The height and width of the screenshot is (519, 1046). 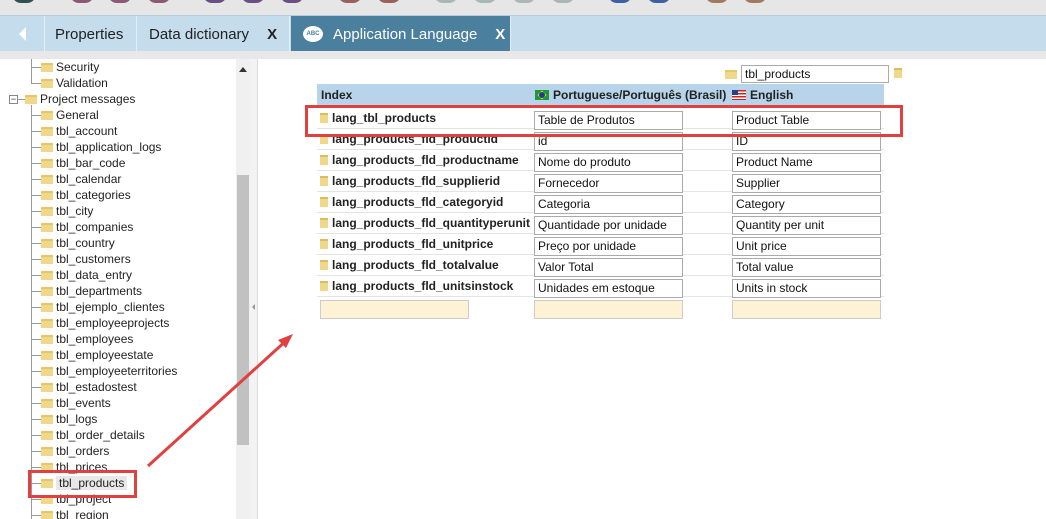 I want to click on collapse-toggle: −, so click(x=13, y=99).